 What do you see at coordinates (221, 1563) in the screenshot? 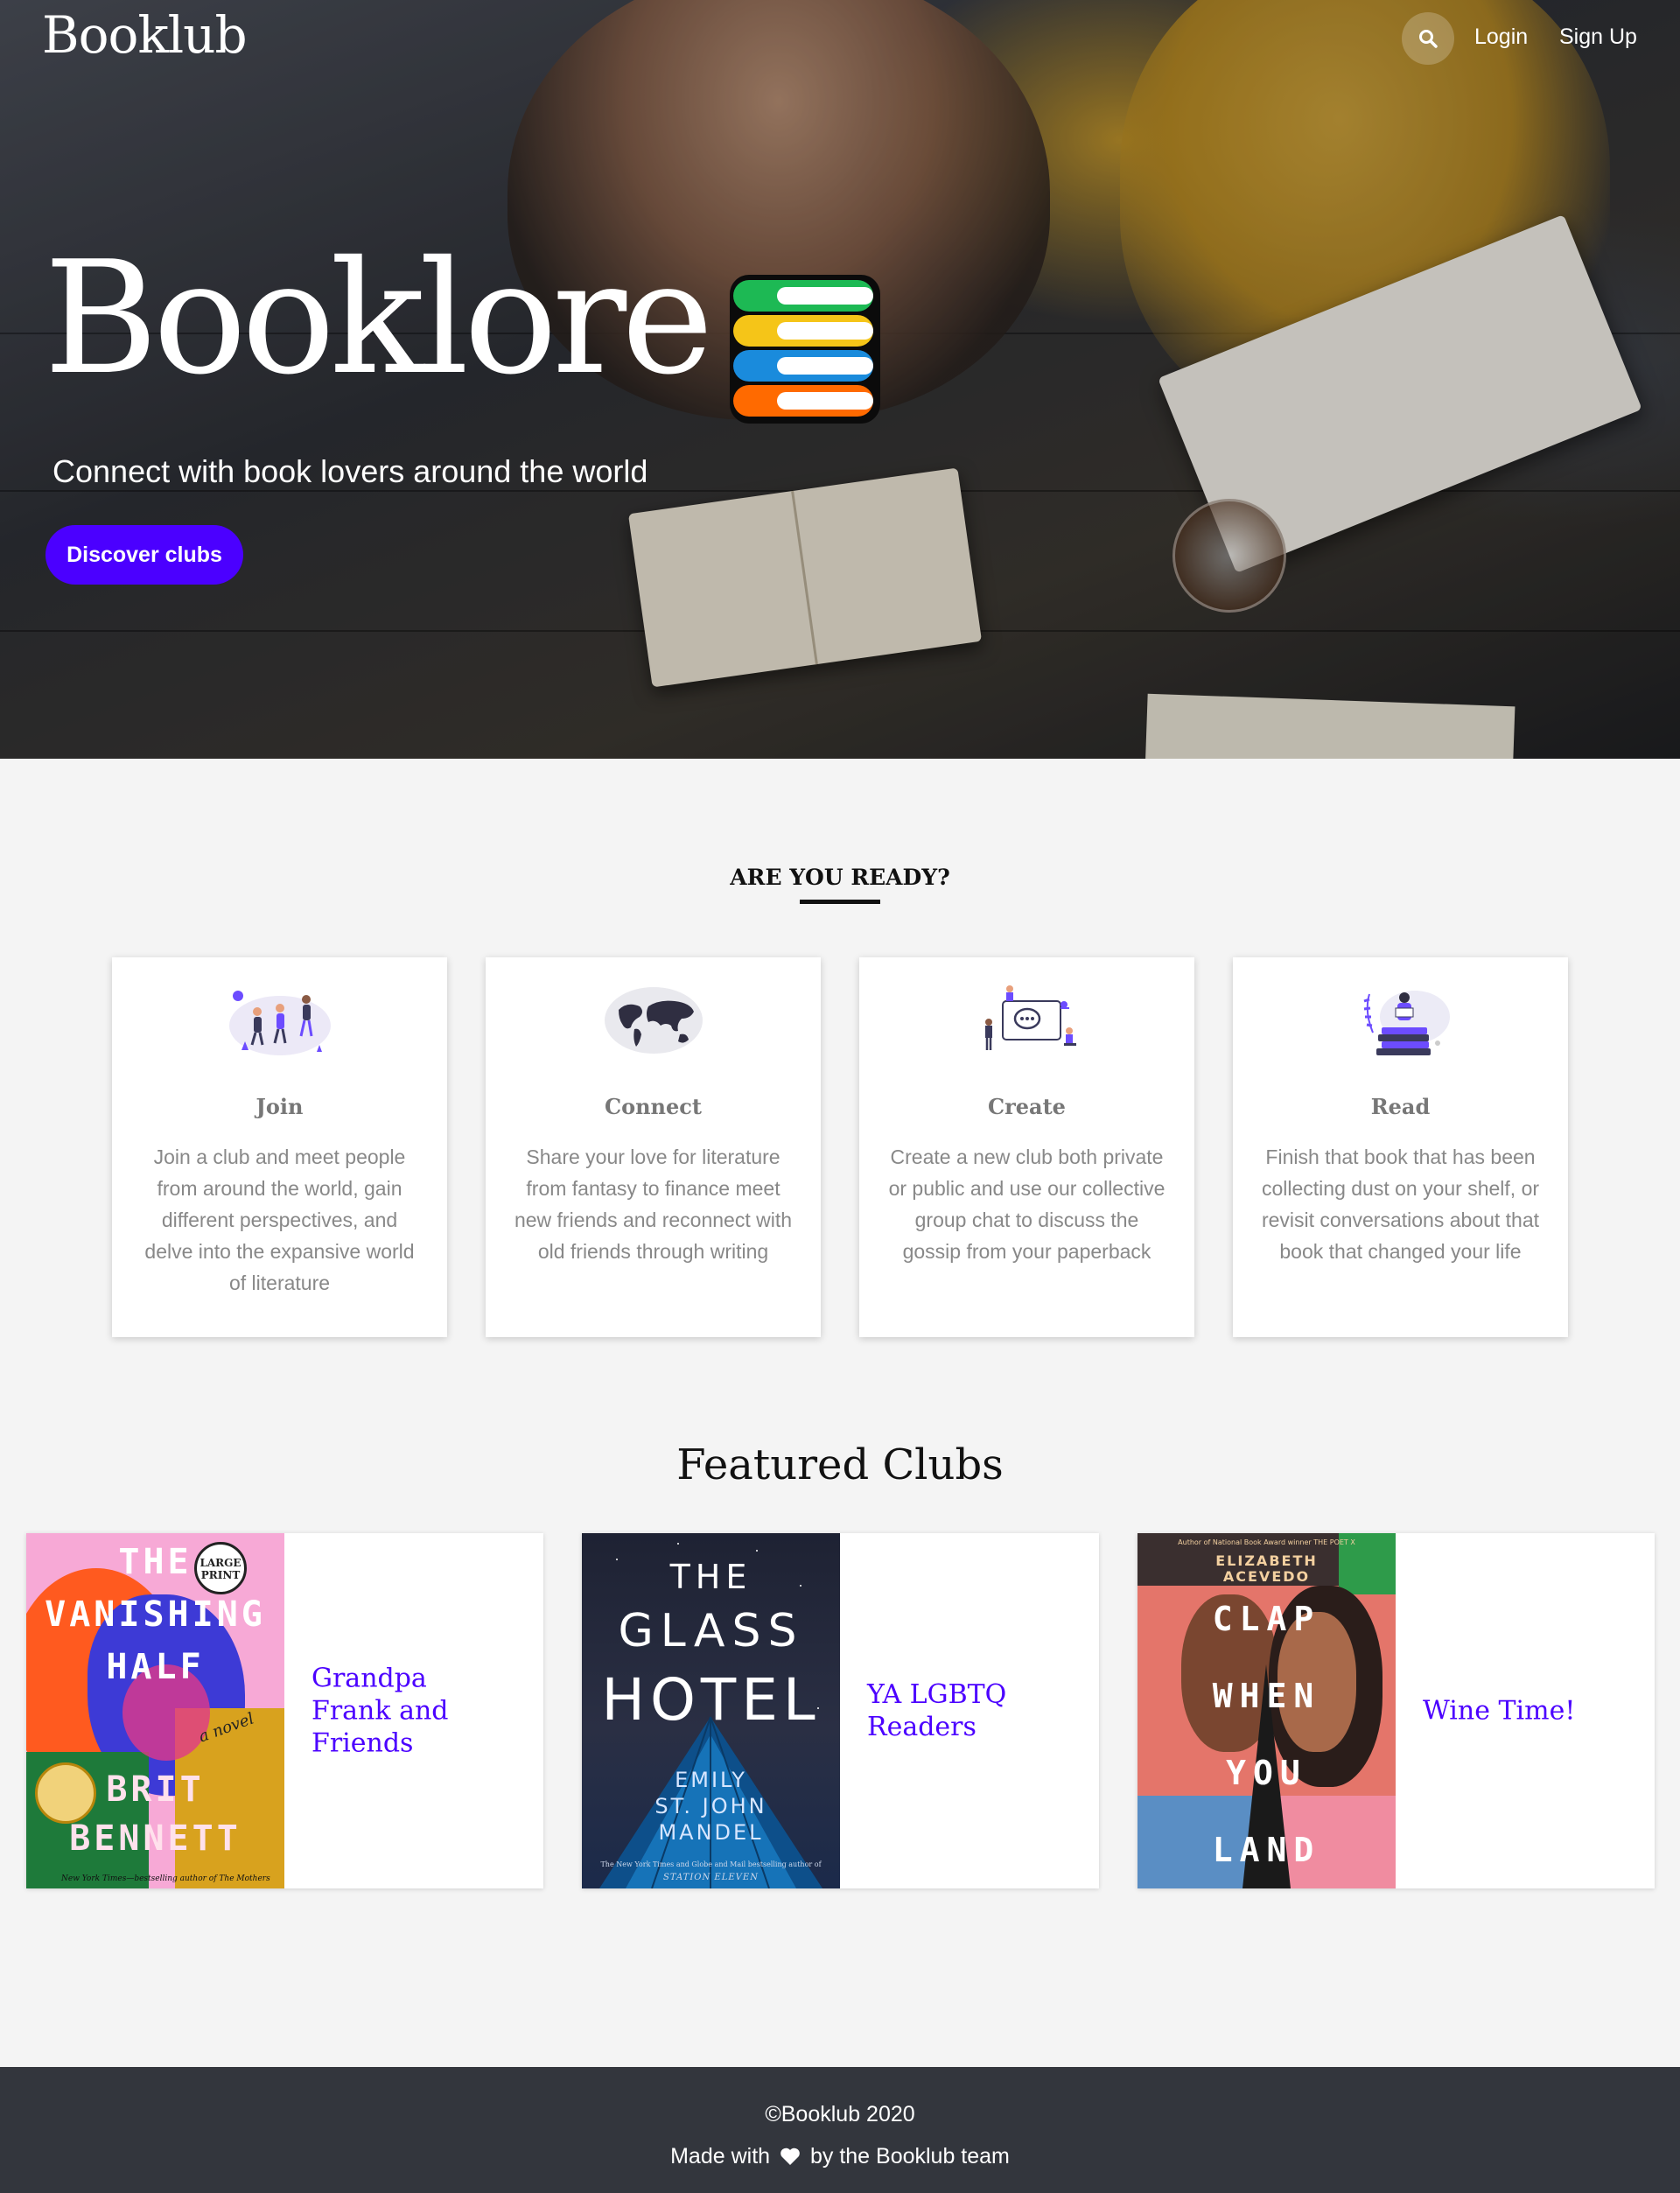
I see `badge-line: LARGE` at bounding box center [221, 1563].